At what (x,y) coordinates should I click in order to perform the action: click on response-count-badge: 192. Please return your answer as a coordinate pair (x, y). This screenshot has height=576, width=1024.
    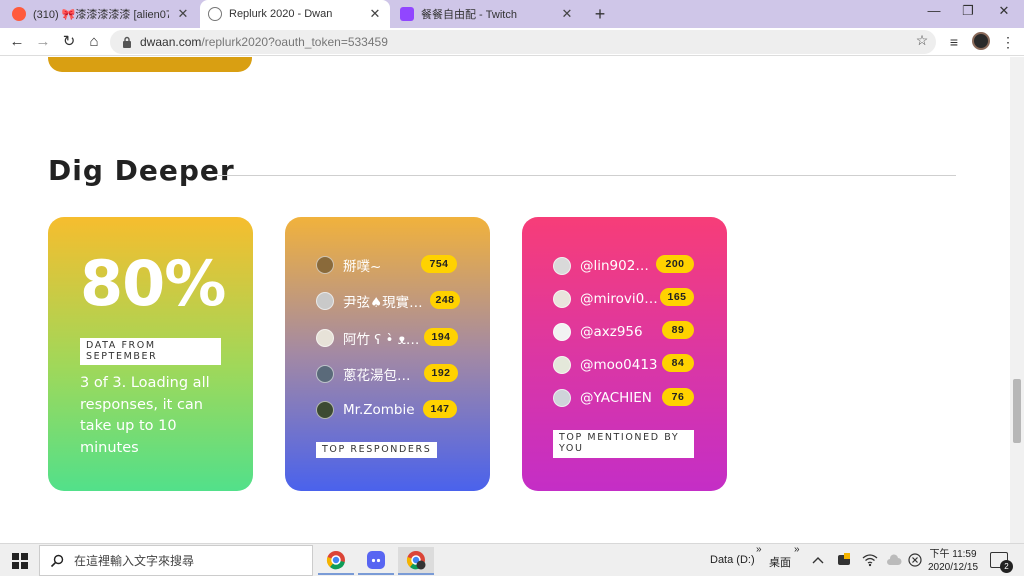
    Looking at the image, I should click on (441, 373).